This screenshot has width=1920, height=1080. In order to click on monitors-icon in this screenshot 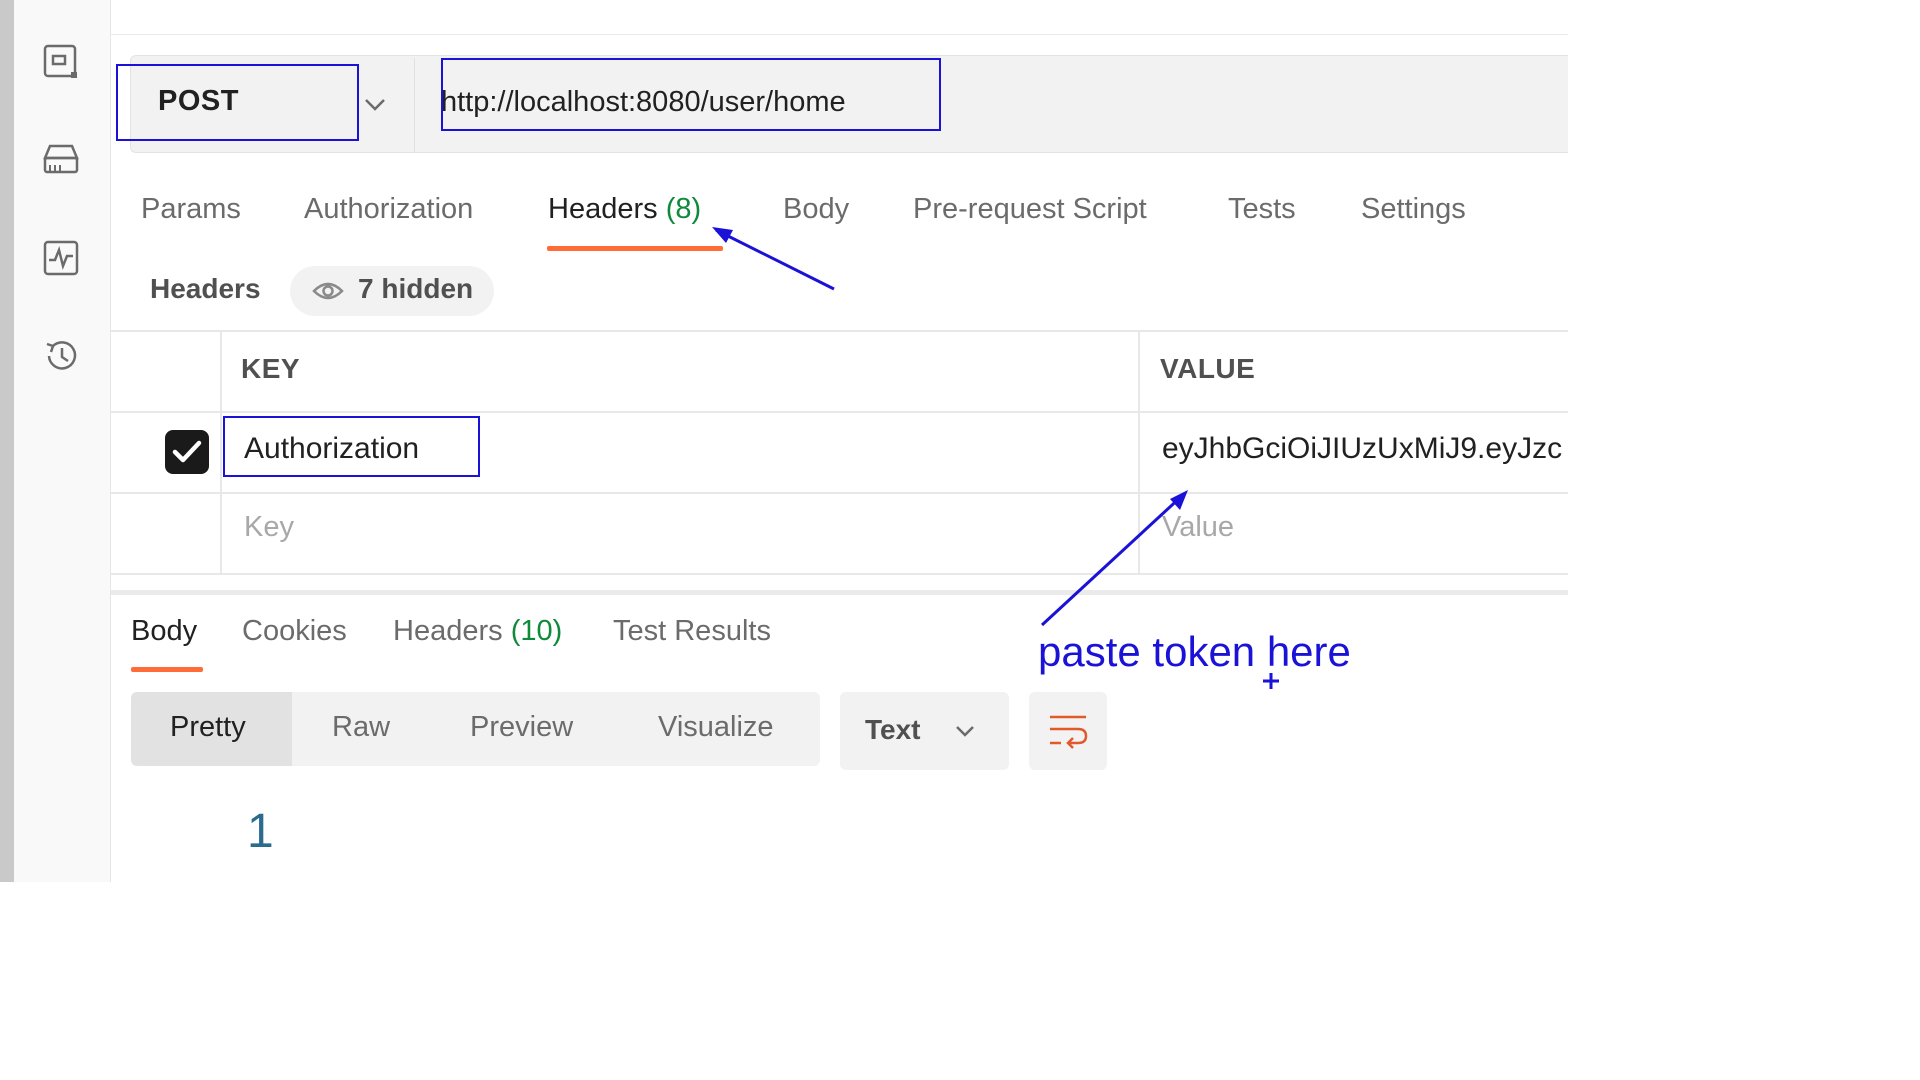, I will do `click(61, 258)`.